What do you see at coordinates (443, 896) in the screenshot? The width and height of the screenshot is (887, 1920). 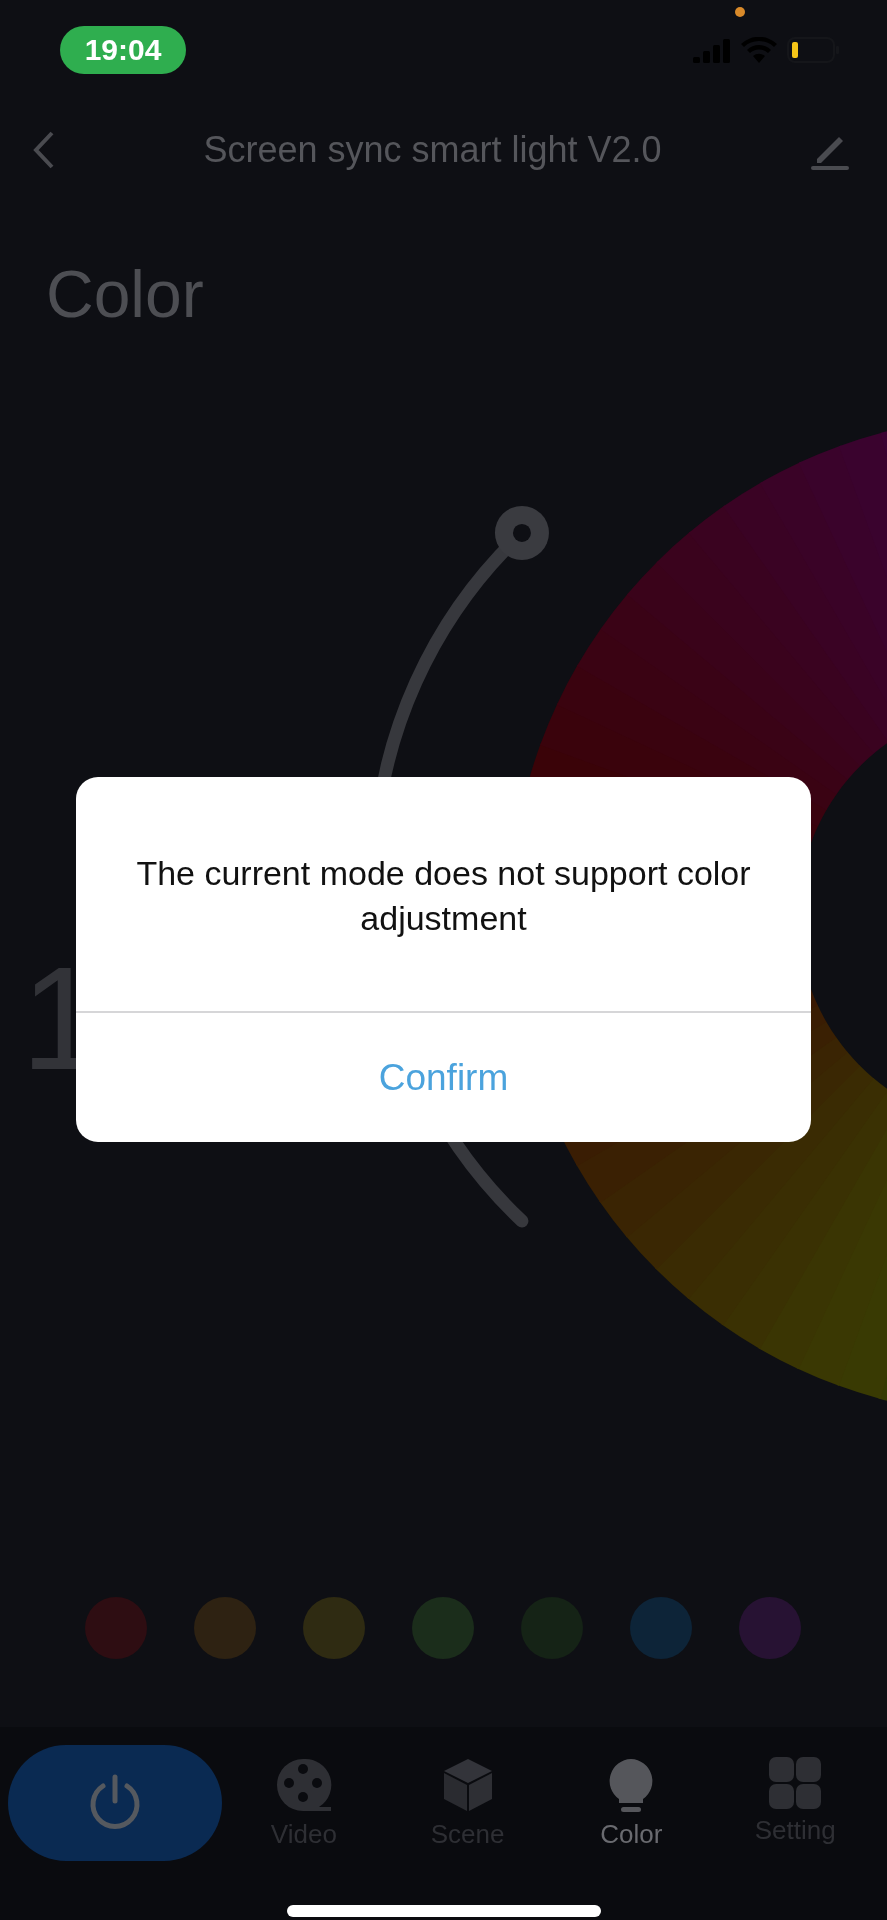 I see `dialog-message: The current mode does not support color adjustment` at bounding box center [443, 896].